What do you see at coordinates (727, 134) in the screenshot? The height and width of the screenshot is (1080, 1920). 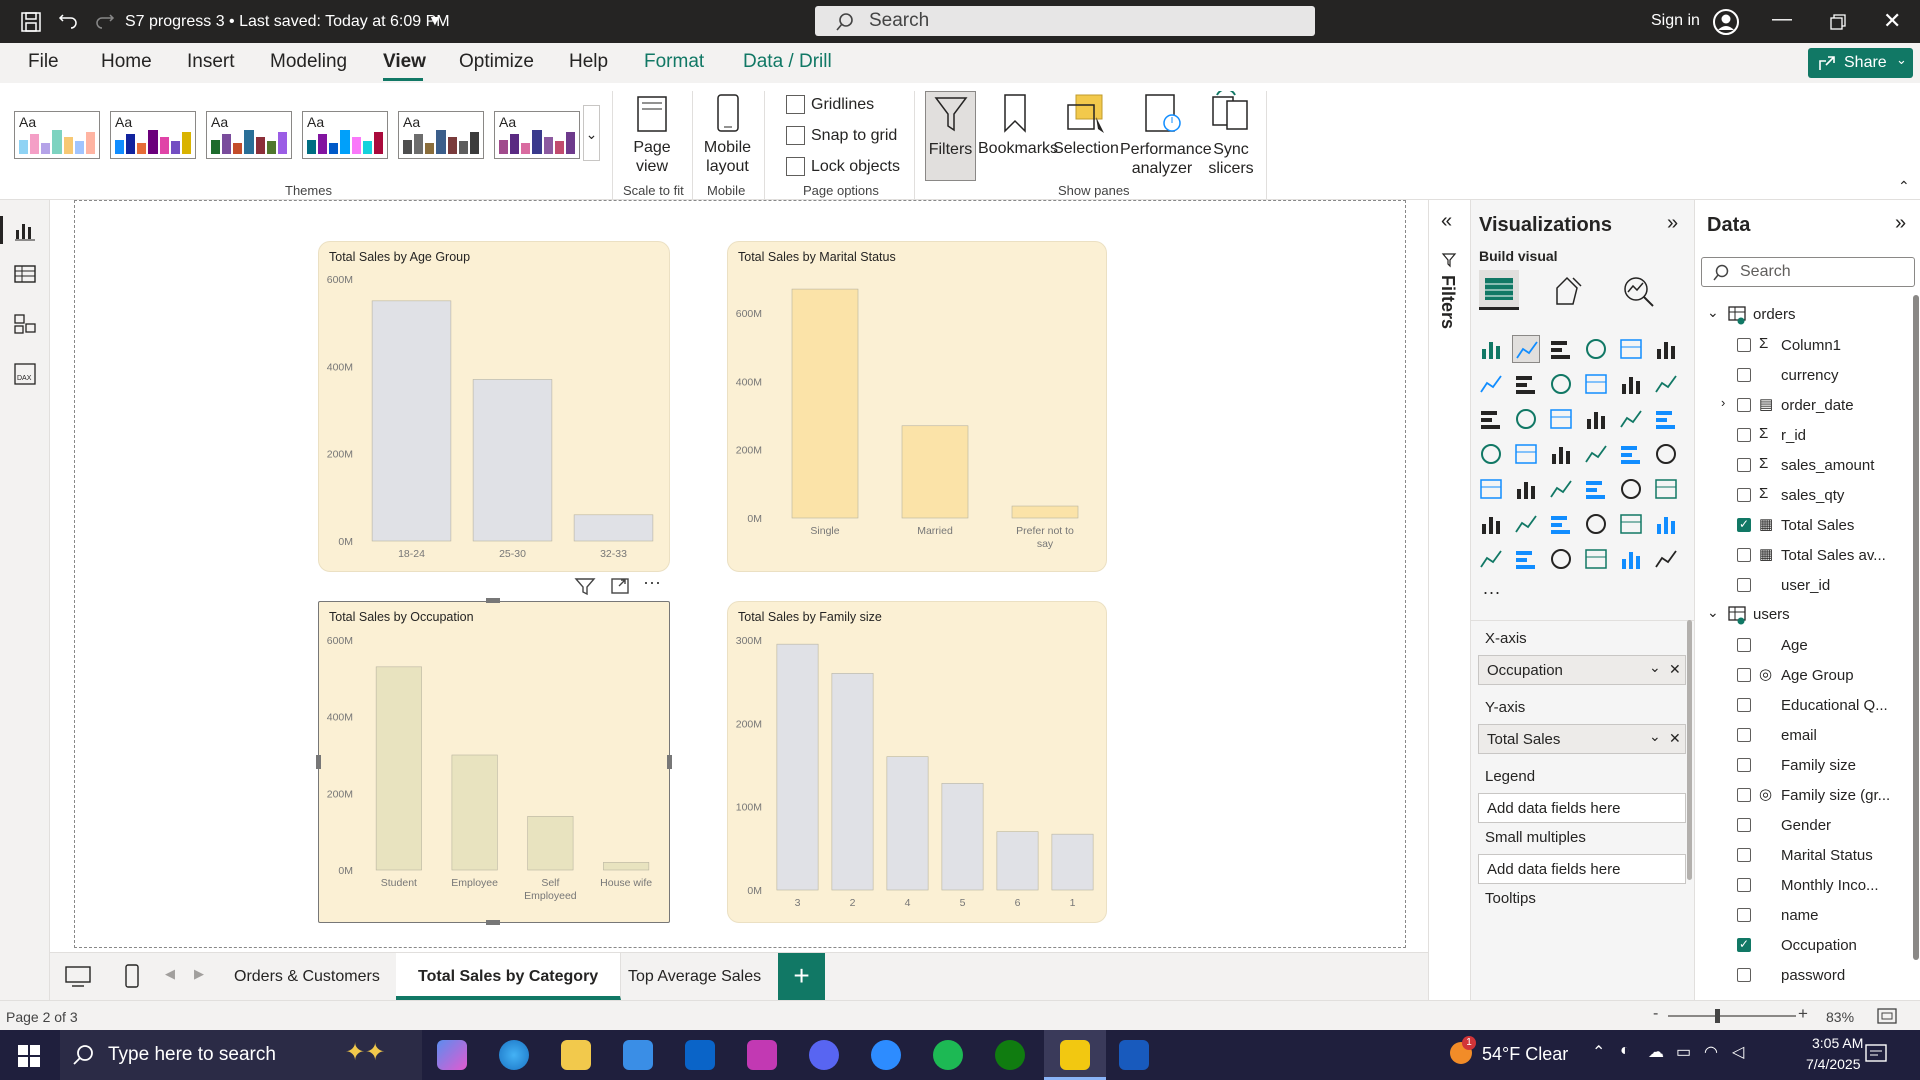 I see `mobile-layout-button: Mobile layout` at bounding box center [727, 134].